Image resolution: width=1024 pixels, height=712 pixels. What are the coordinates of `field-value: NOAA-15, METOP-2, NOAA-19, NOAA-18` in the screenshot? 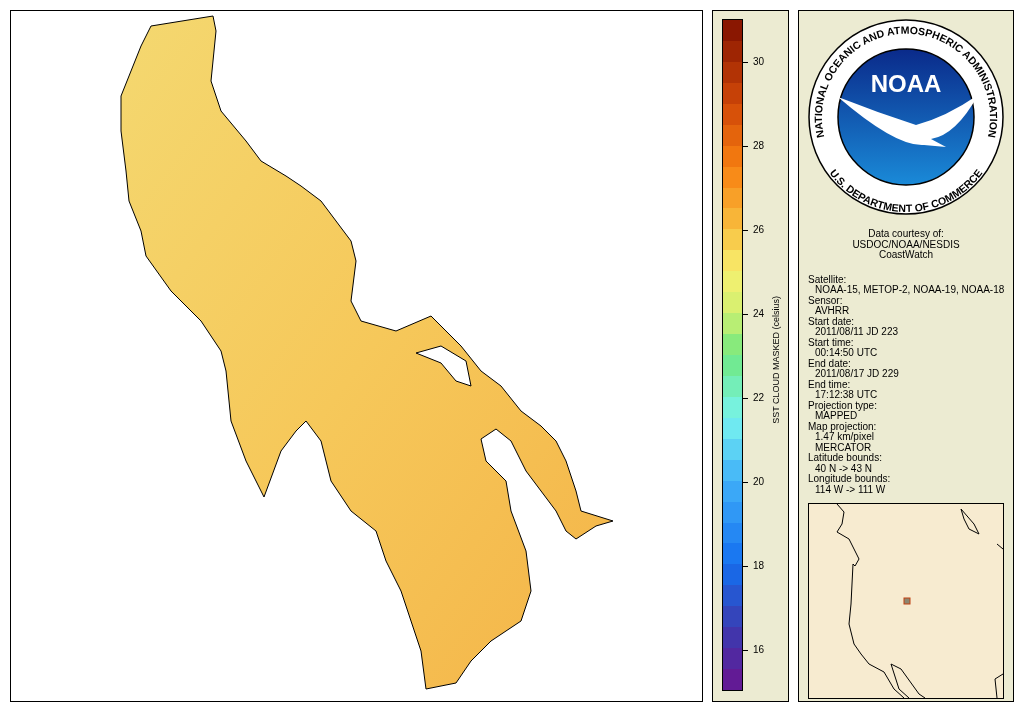 It's located at (909, 290).